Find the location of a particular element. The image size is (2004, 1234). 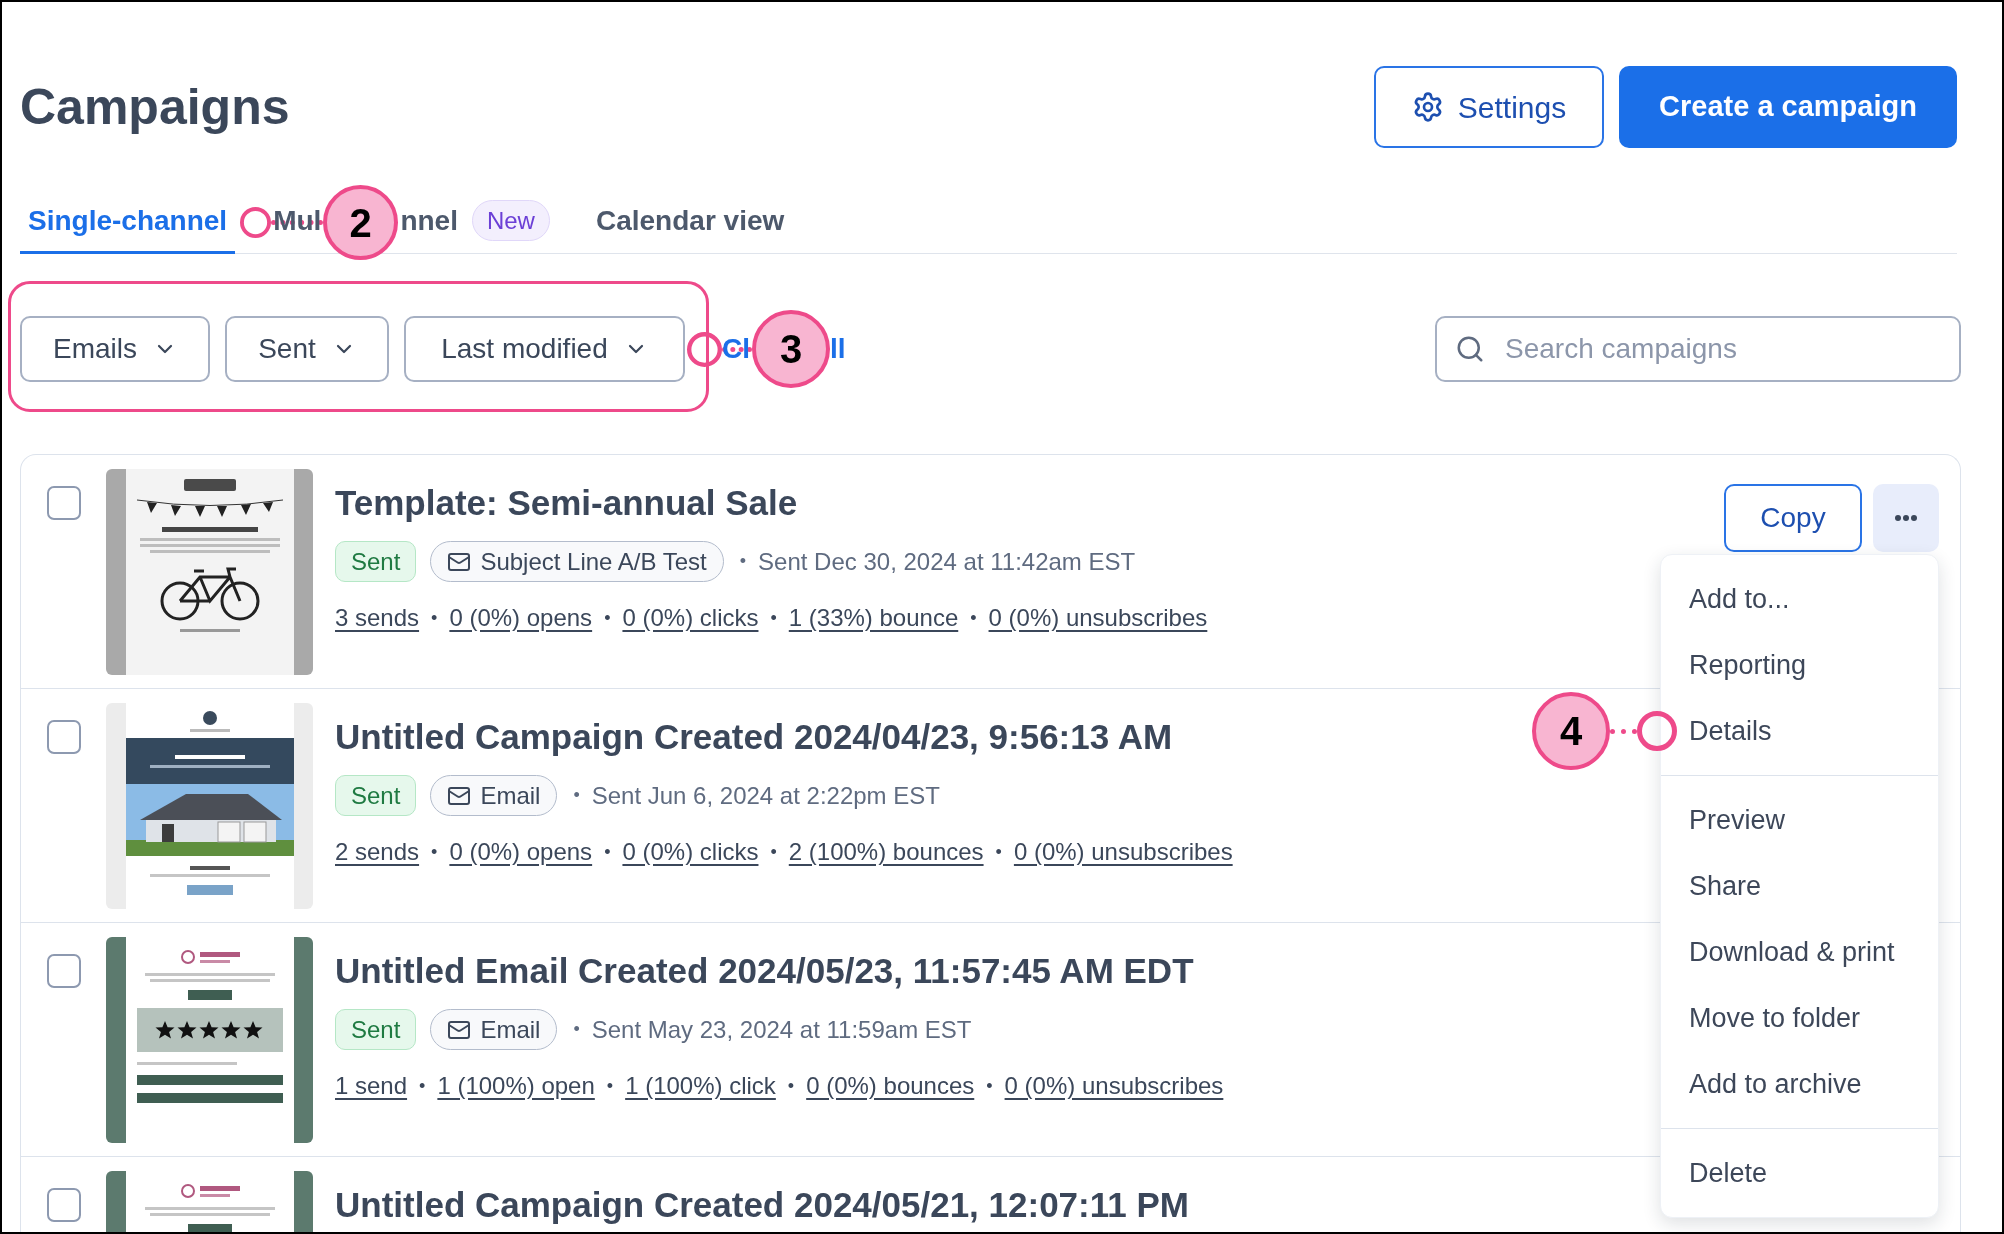

filter-dropdown: Sent is located at coordinates (307, 349).